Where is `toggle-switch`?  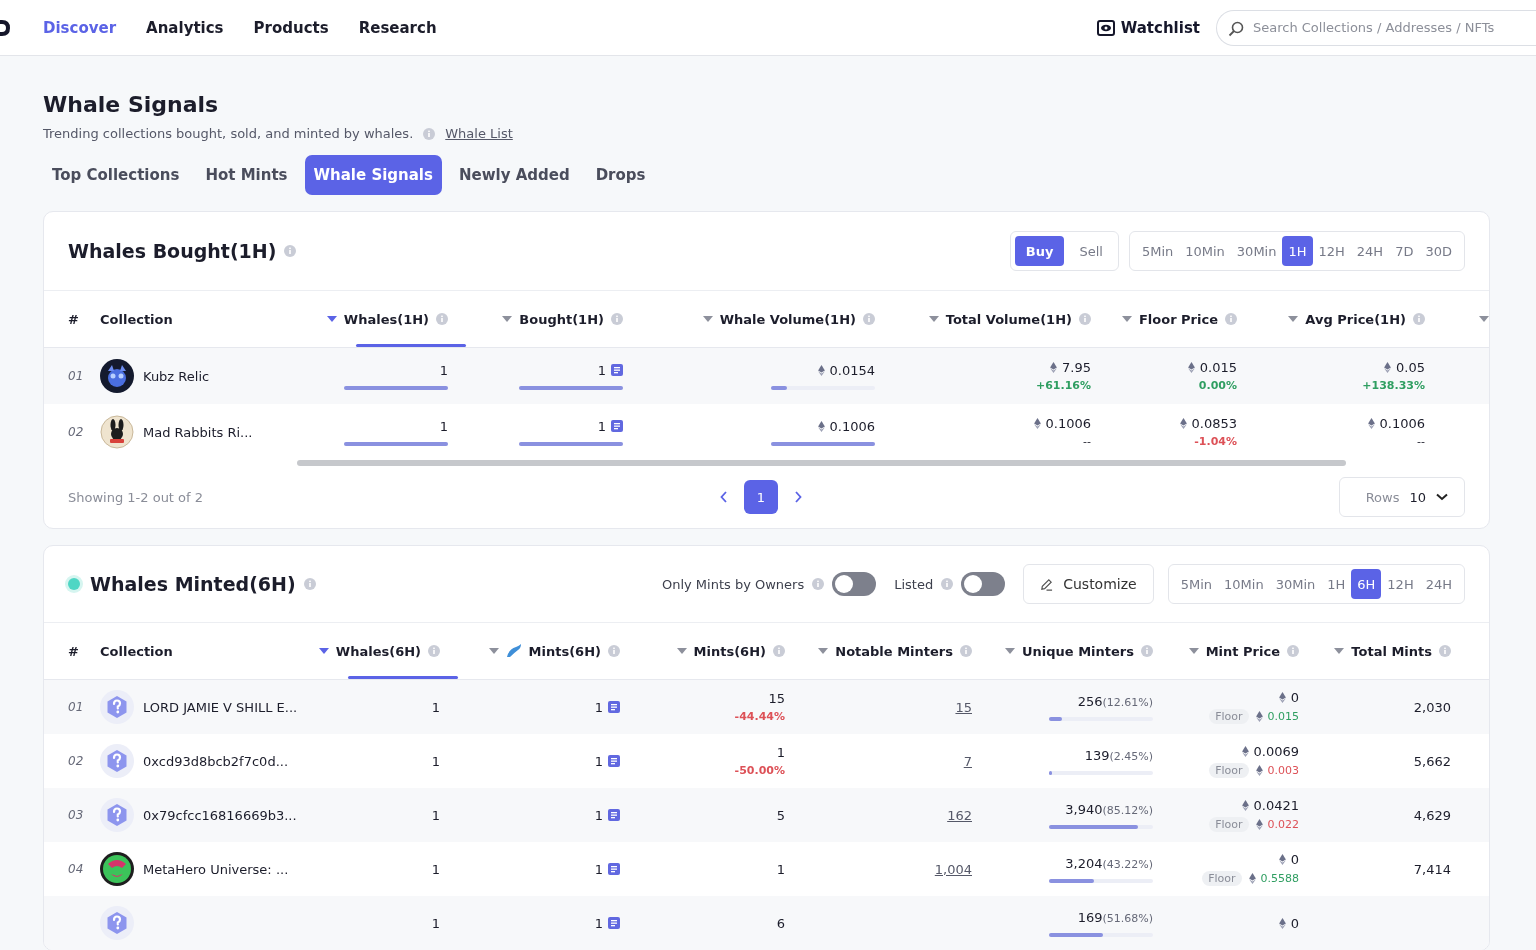
toggle-switch is located at coordinates (983, 584).